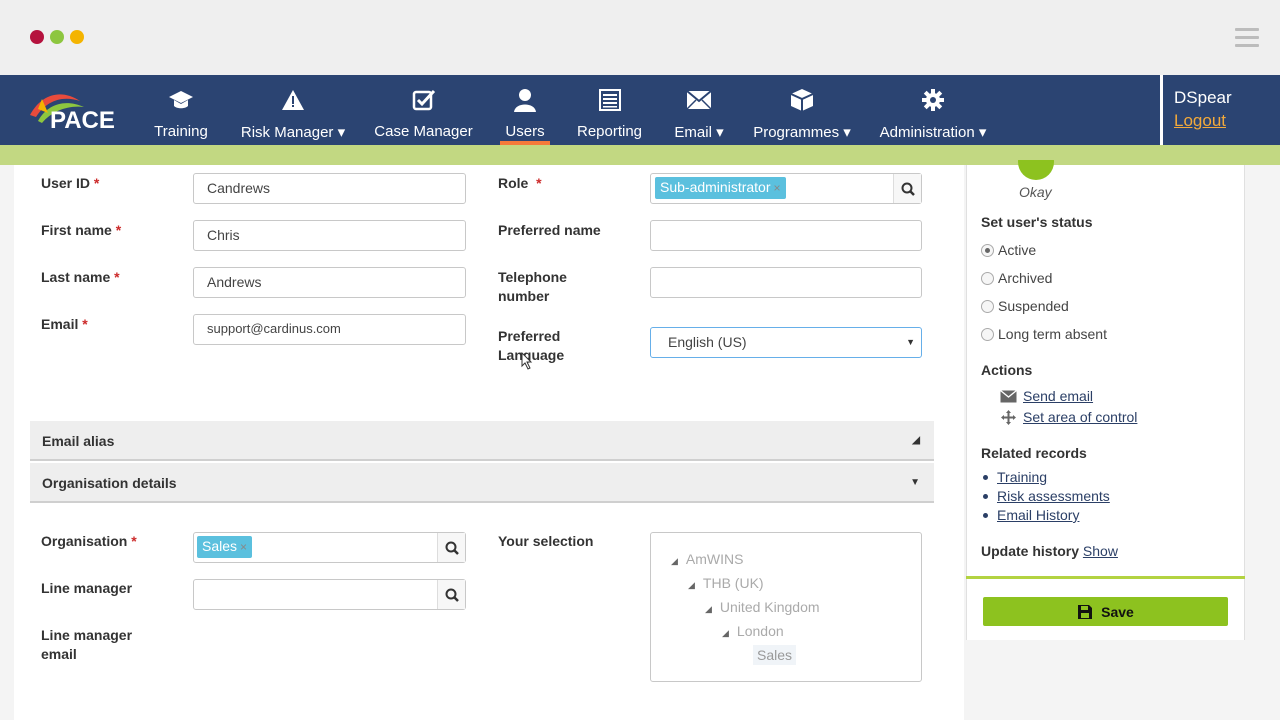 Image resolution: width=1280 pixels, height=720 pixels. What do you see at coordinates (1025, 306) in the screenshot?
I see `status-suspended-radio: Suspended` at bounding box center [1025, 306].